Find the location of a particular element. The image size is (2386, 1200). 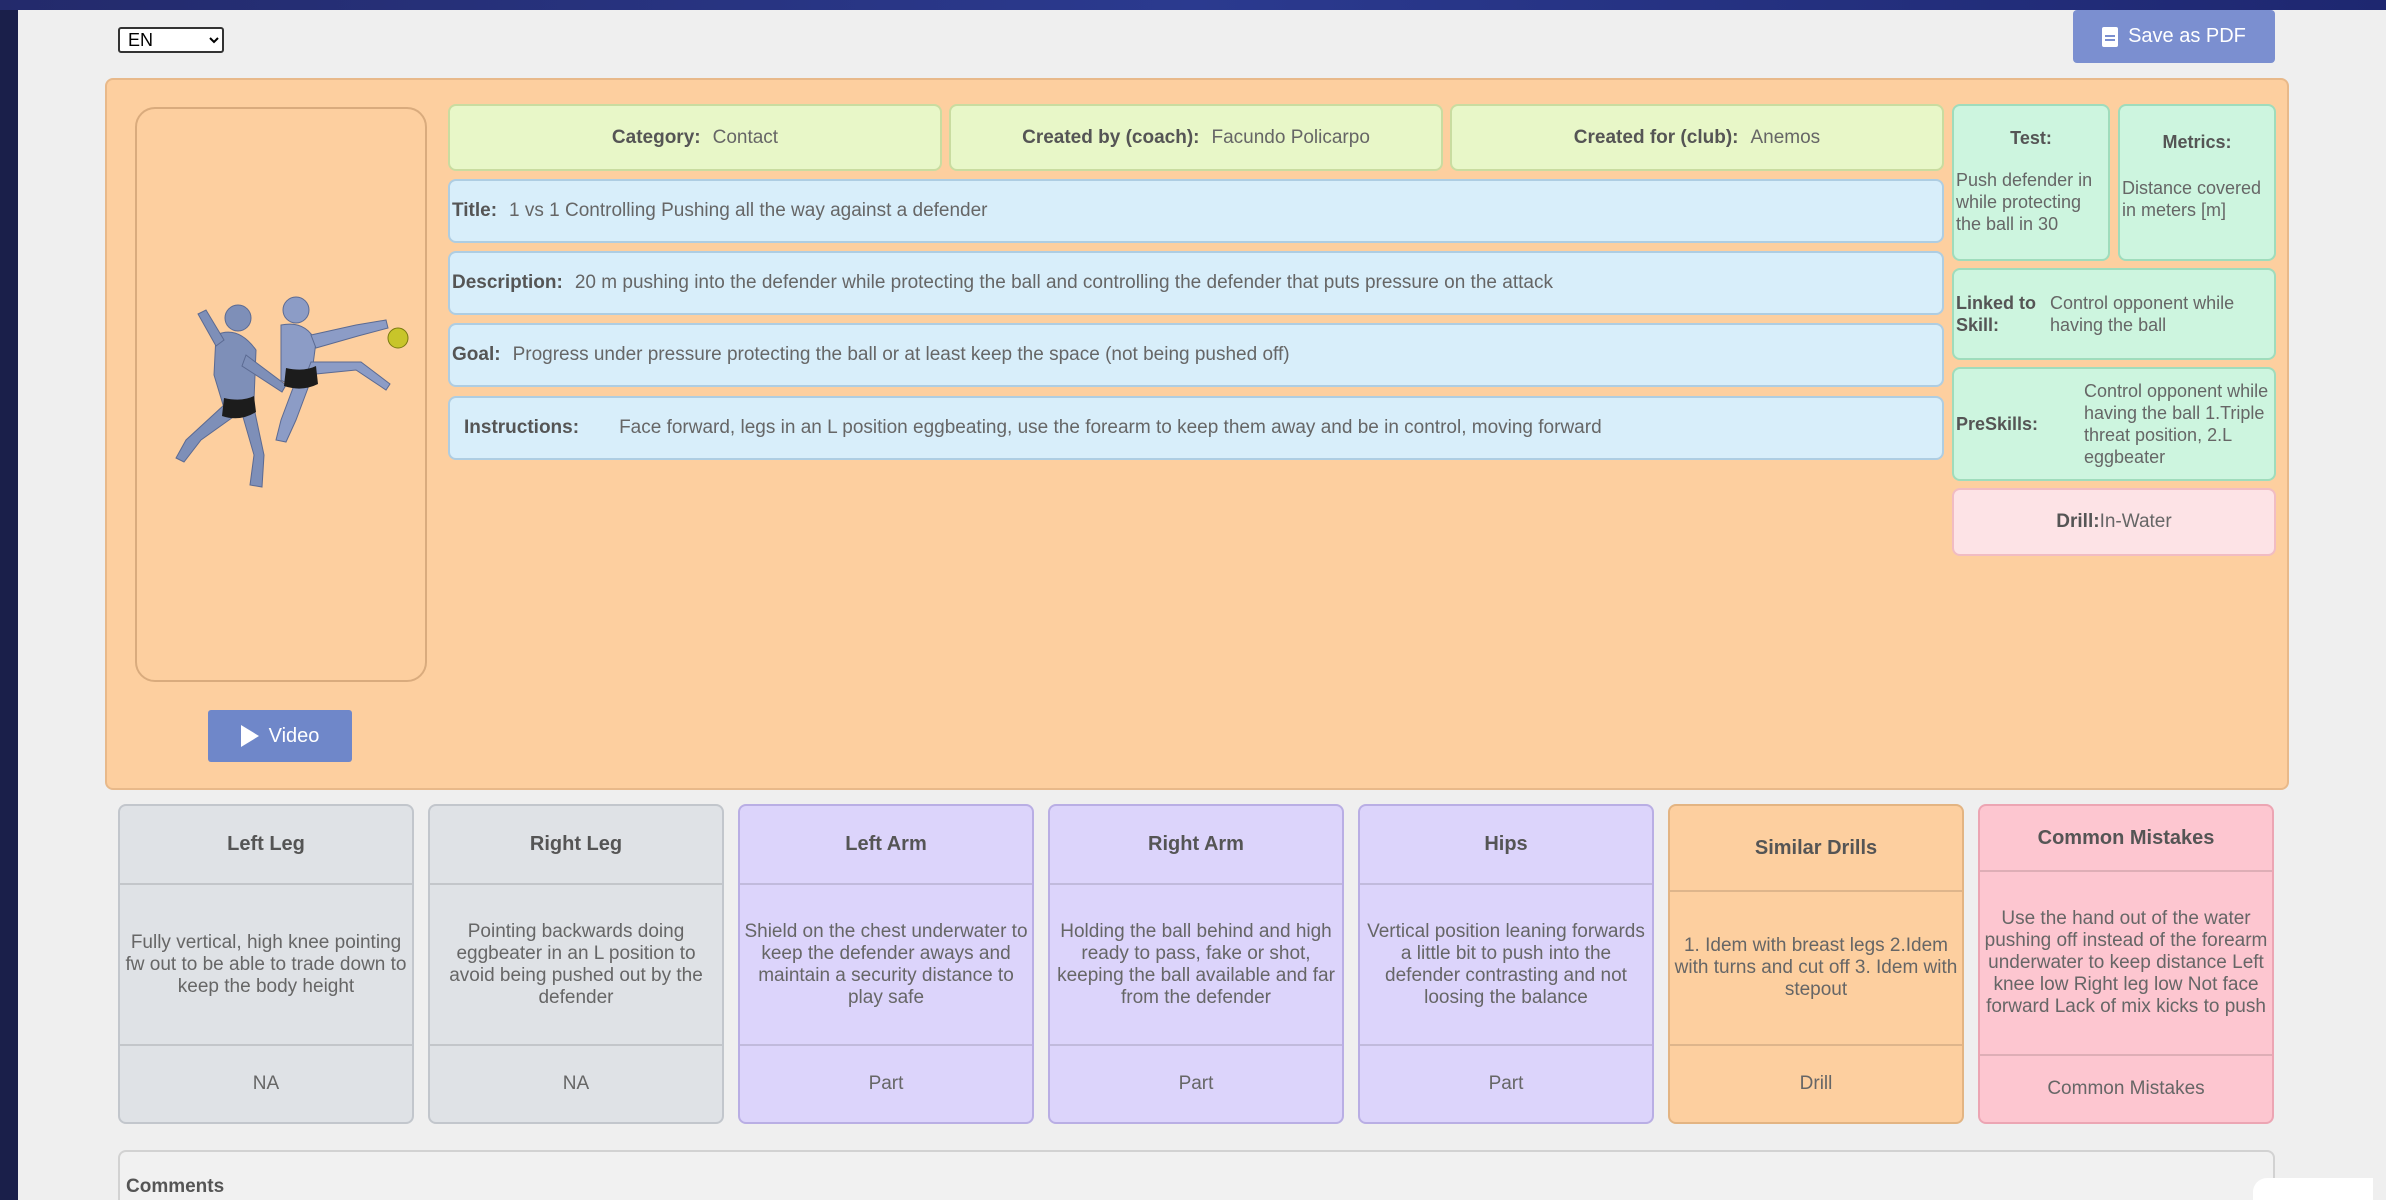

drill-type-box: Drill: In-Water is located at coordinates (2114, 522).